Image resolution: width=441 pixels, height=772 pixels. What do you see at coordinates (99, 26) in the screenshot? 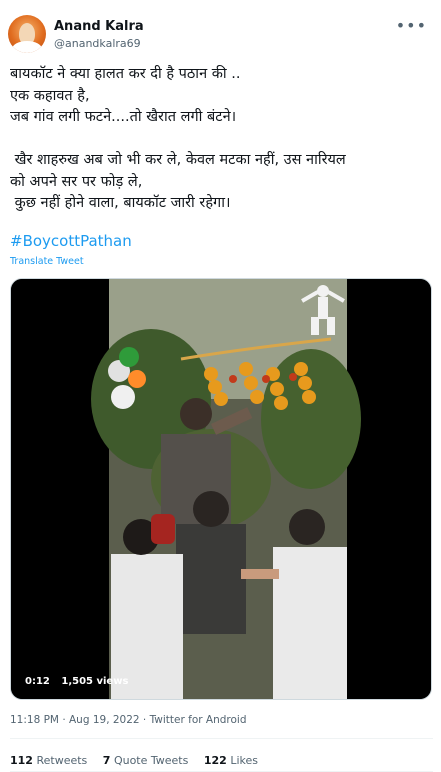
I see `author-name: Anand Kalra` at bounding box center [99, 26].